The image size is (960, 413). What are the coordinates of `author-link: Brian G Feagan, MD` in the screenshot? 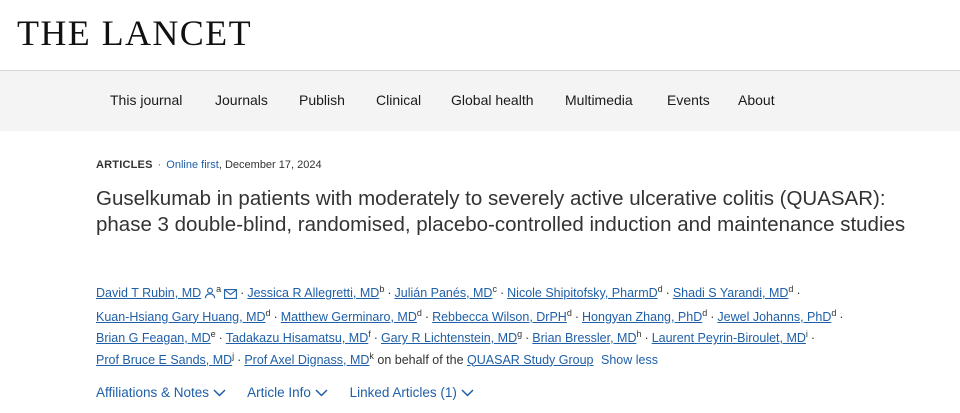 It's located at (153, 338).